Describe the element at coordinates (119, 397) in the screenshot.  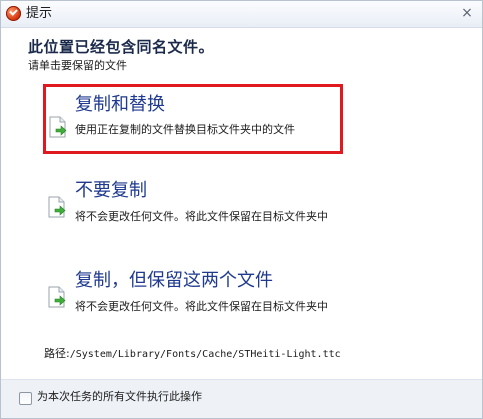
I see `apply-to-all-label: 为本次任务的所有文件执行此操作` at that location.